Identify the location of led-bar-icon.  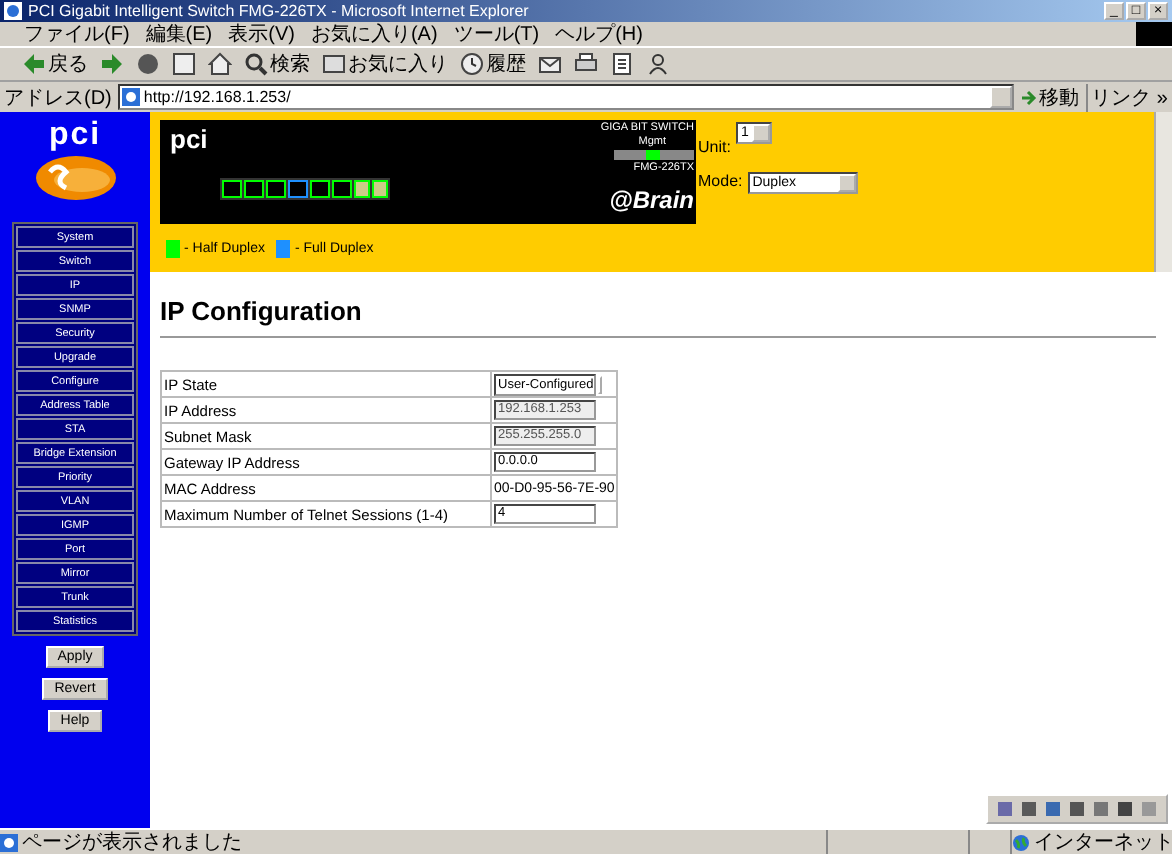
(654, 155).